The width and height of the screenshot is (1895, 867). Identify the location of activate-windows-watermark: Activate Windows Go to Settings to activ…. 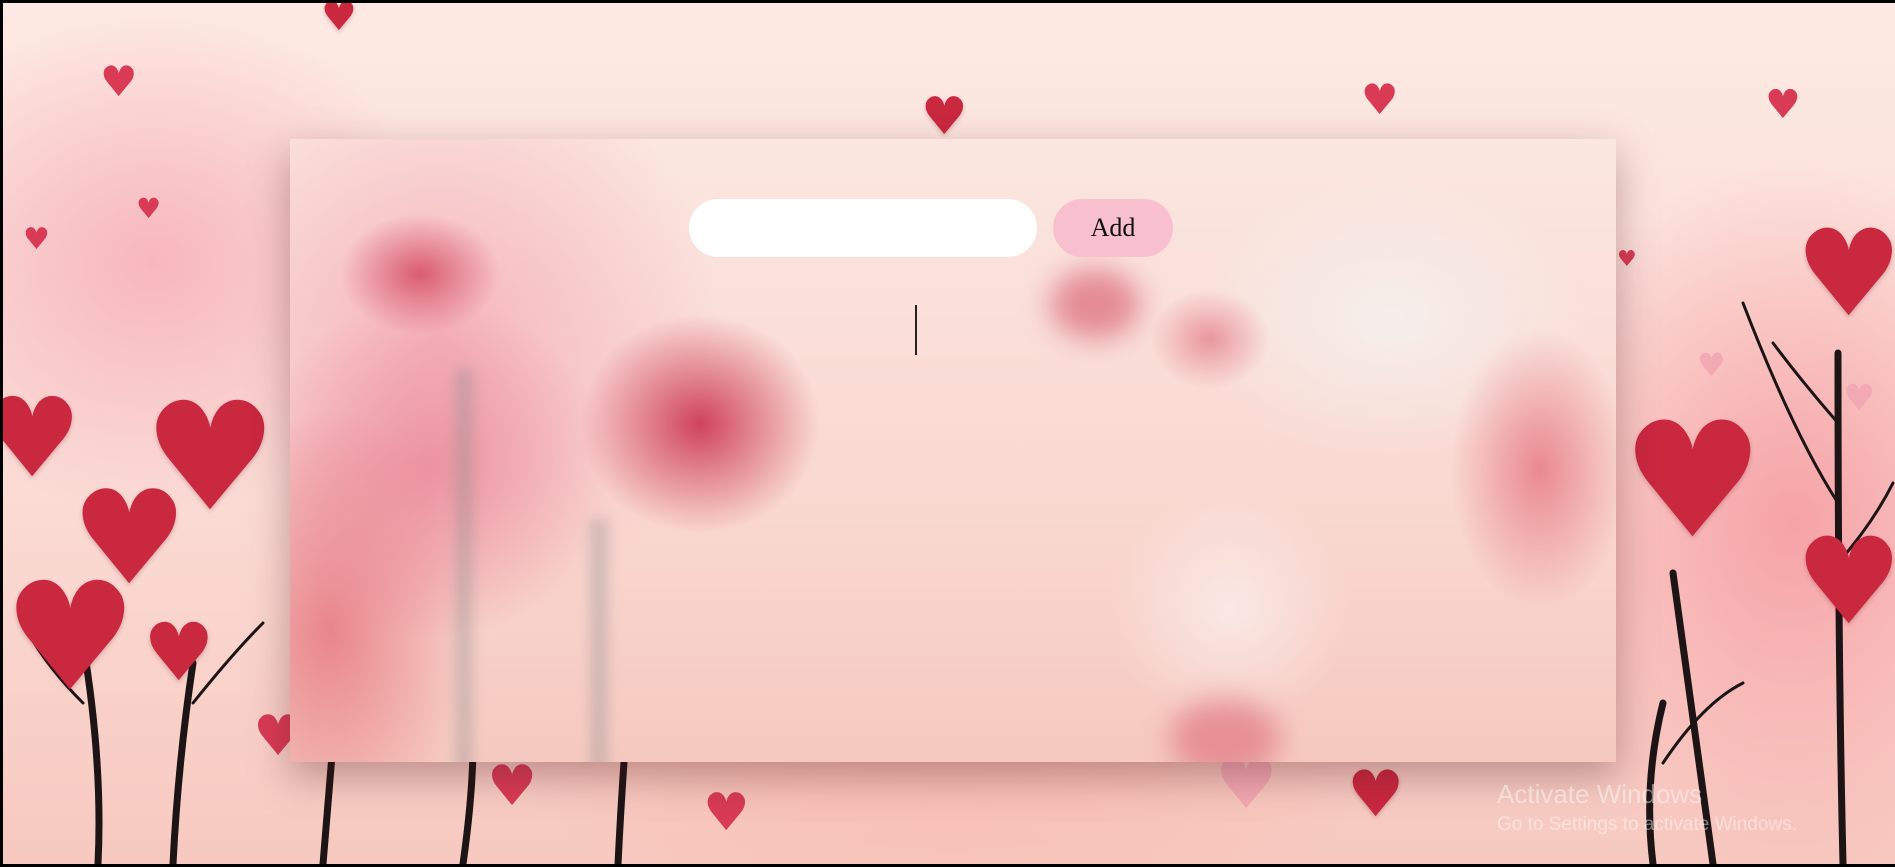
(1647, 807).